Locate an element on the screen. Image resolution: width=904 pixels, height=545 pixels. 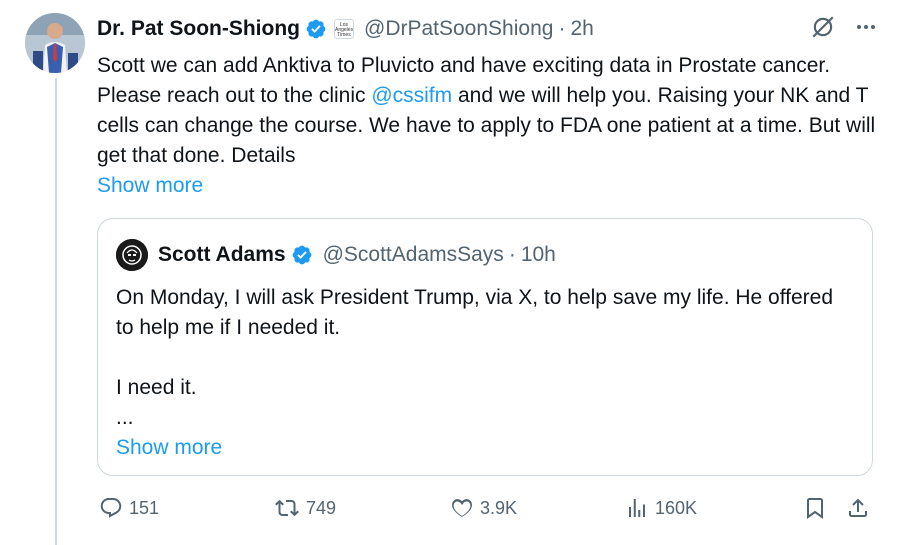
quote-timestamp: 10h is located at coordinates (538, 255).